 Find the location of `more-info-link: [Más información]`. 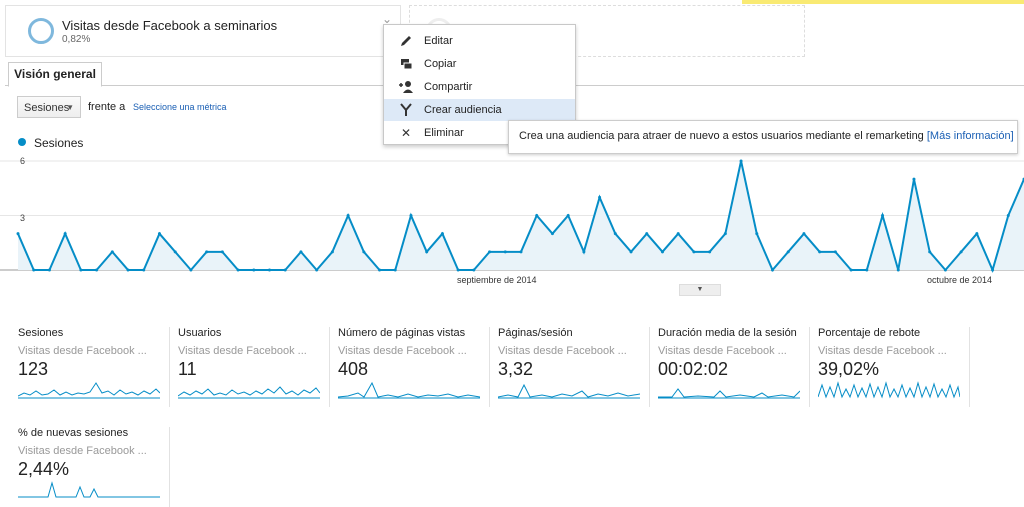

more-info-link: [Más información] is located at coordinates (970, 136).